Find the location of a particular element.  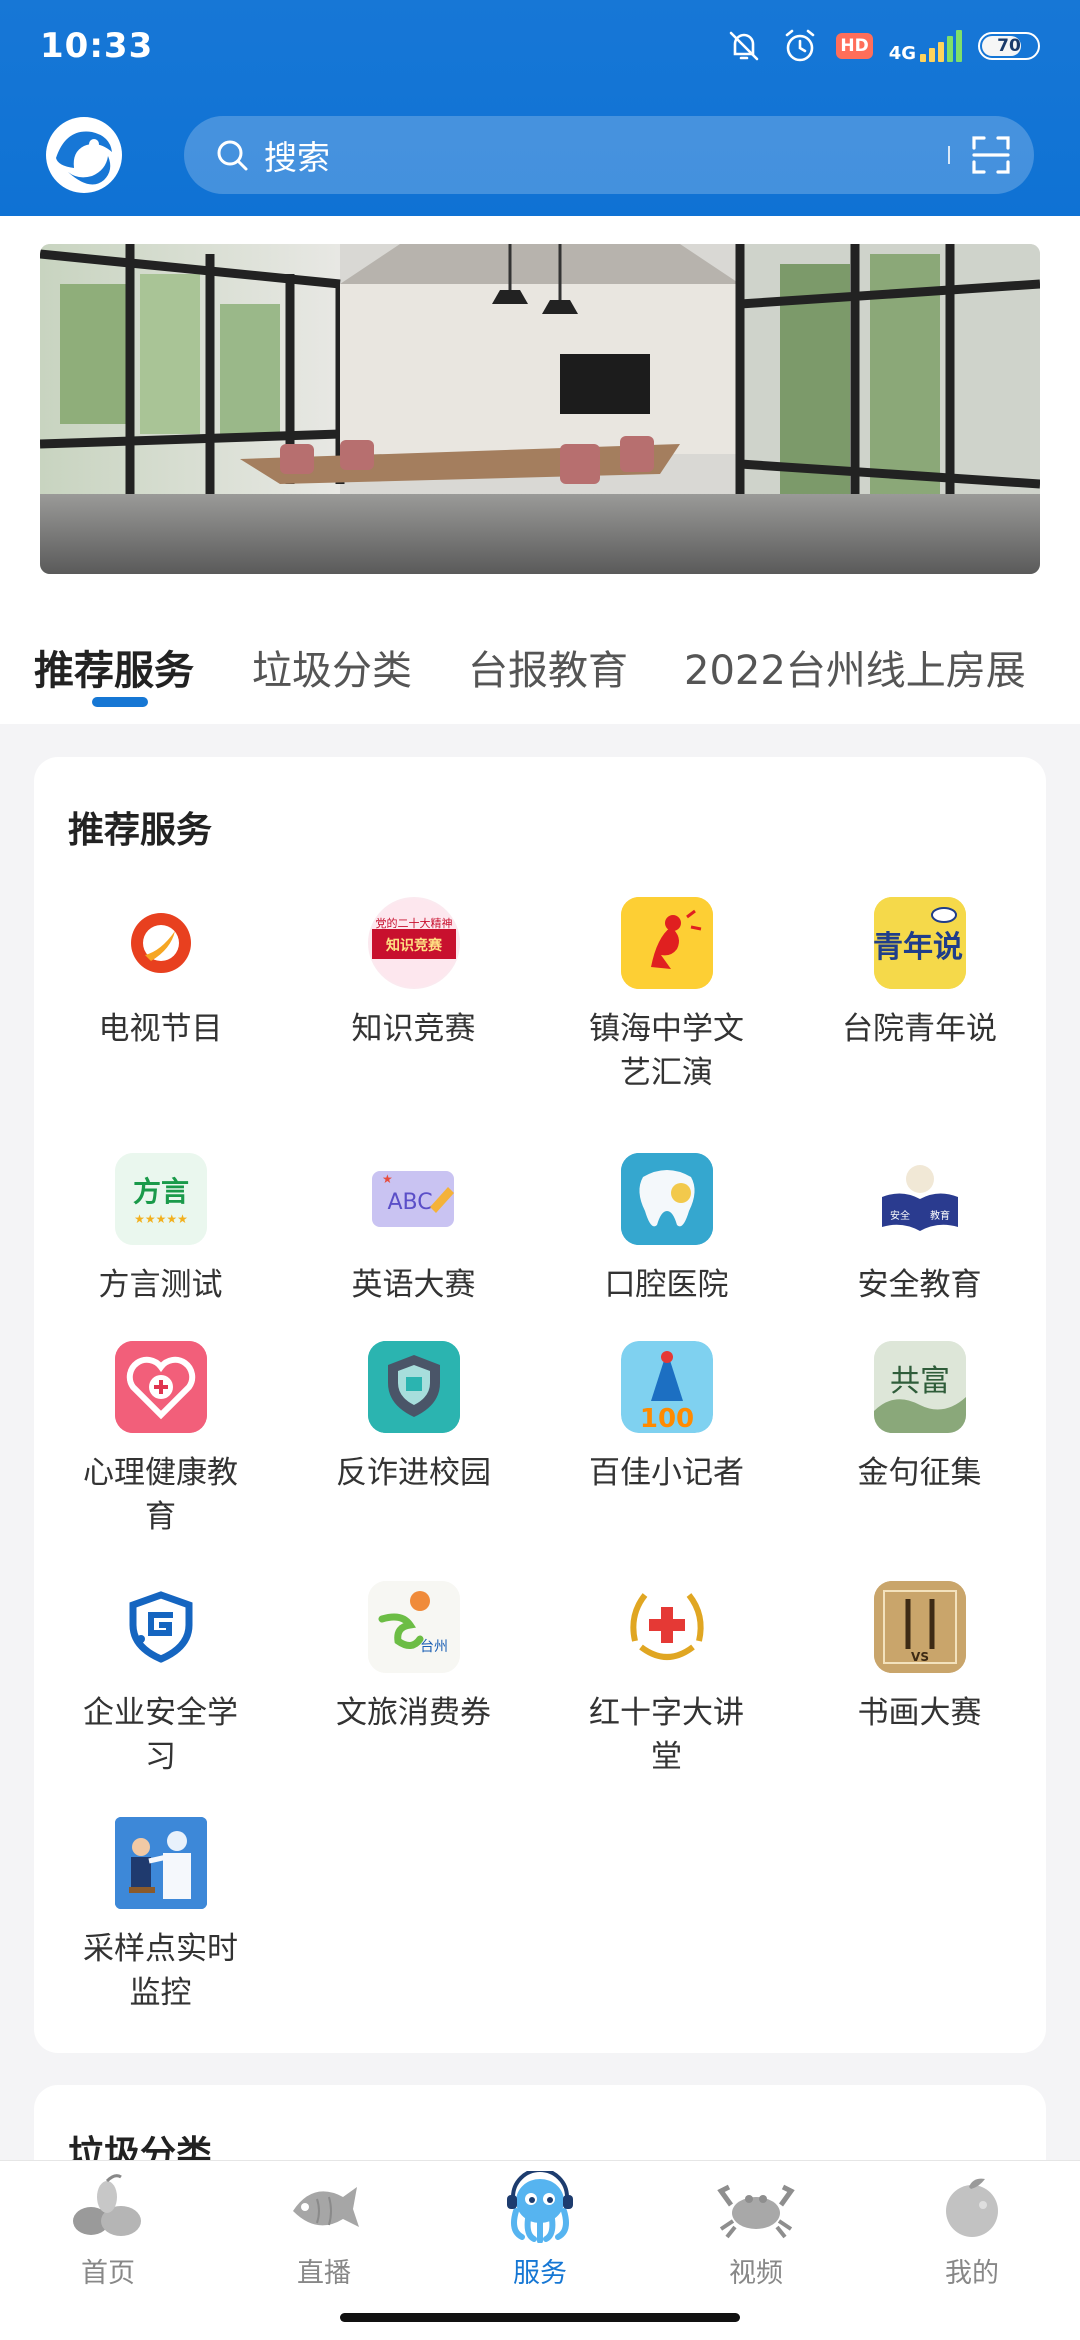

service-item-safety-education: 安全 教育 安全 教育 is located at coordinates (919, 1230).